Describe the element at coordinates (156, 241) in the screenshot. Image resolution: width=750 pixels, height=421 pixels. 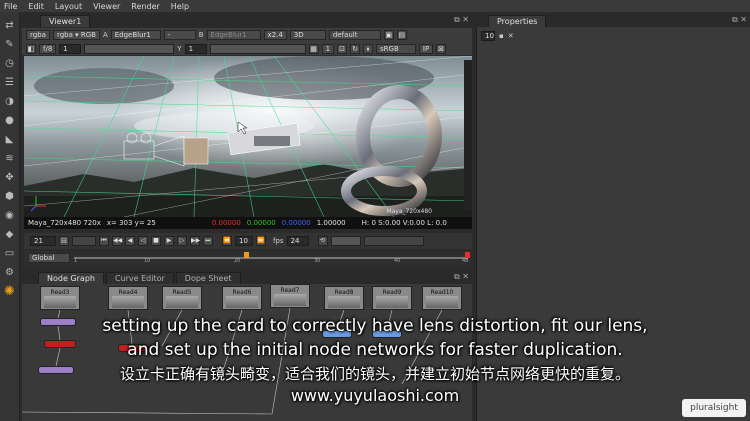
I see `stop-button: ■` at that location.